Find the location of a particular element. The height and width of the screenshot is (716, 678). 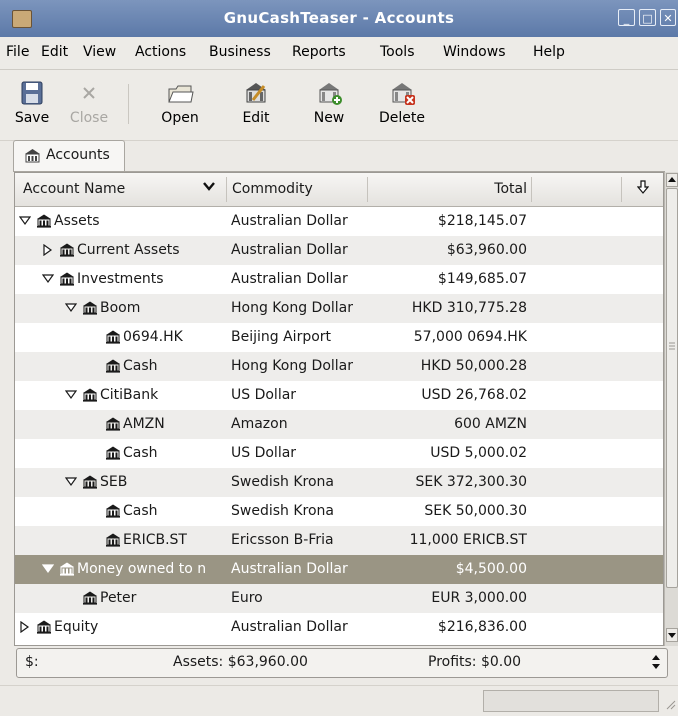

table-row: 0694.HK Beijing Airport 57,000 0694.HK is located at coordinates (339, 337).